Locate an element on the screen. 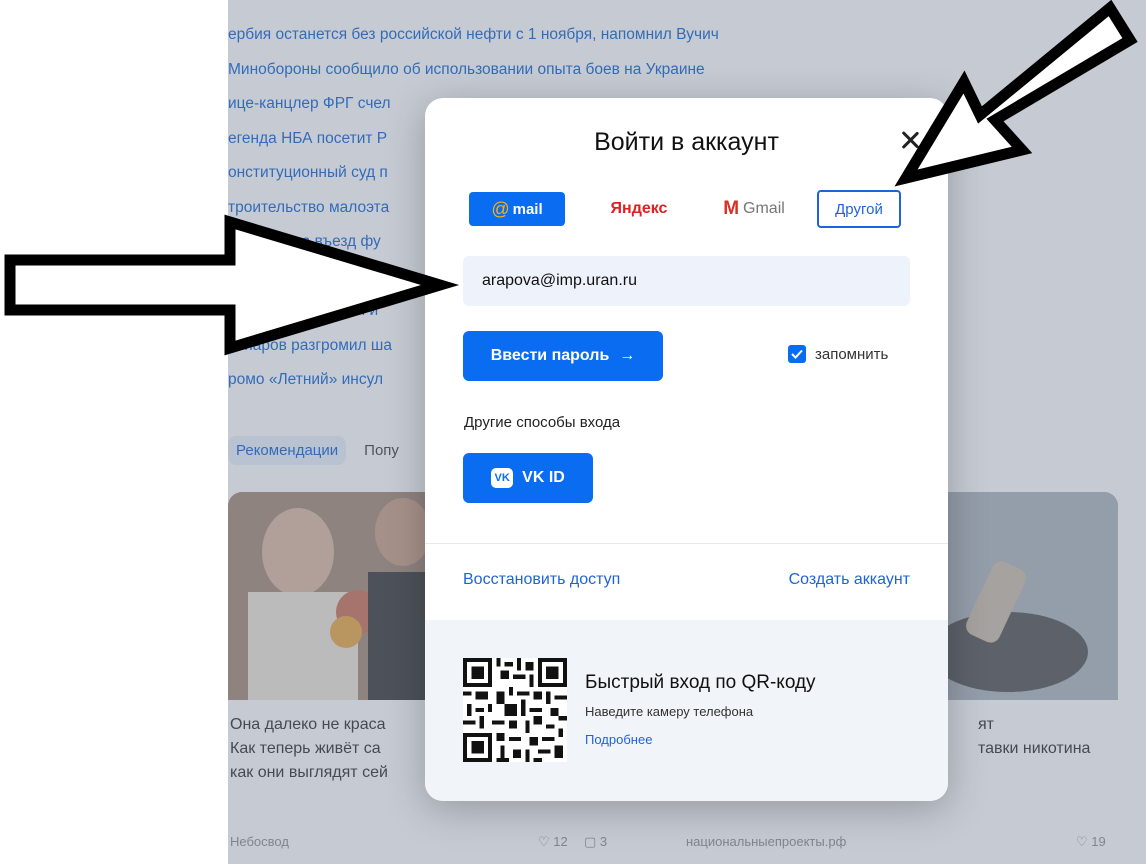 The height and width of the screenshot is (864, 1146). provider-label: Gmail is located at coordinates (764, 208).